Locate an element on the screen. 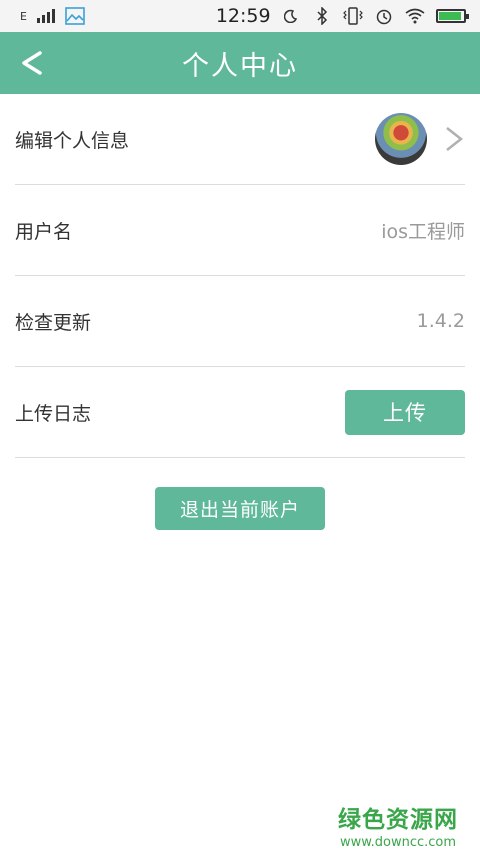  logout-button: 退出当前账户 is located at coordinates (240, 508).